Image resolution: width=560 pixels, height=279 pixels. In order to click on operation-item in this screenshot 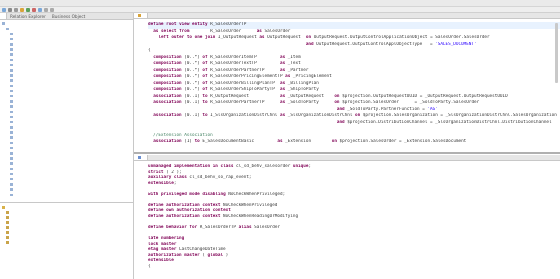, I will do `click(66, 242)`.